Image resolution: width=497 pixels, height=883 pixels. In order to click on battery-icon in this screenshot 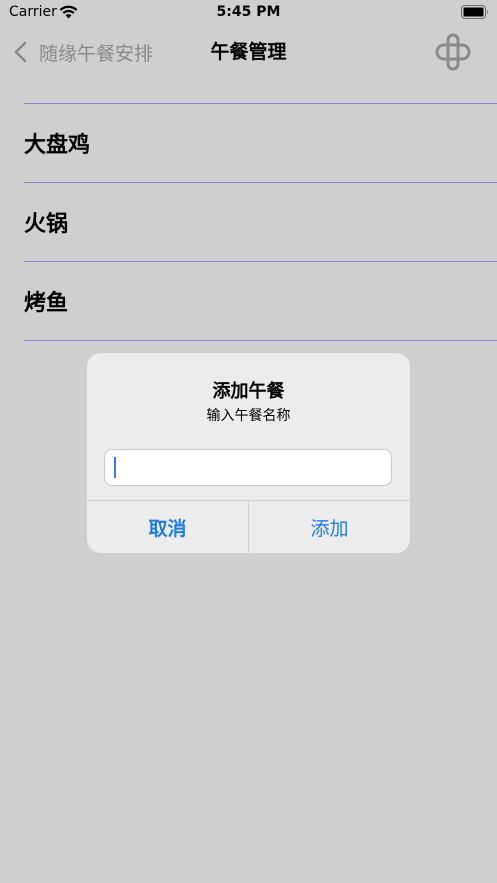, I will do `click(474, 12)`.